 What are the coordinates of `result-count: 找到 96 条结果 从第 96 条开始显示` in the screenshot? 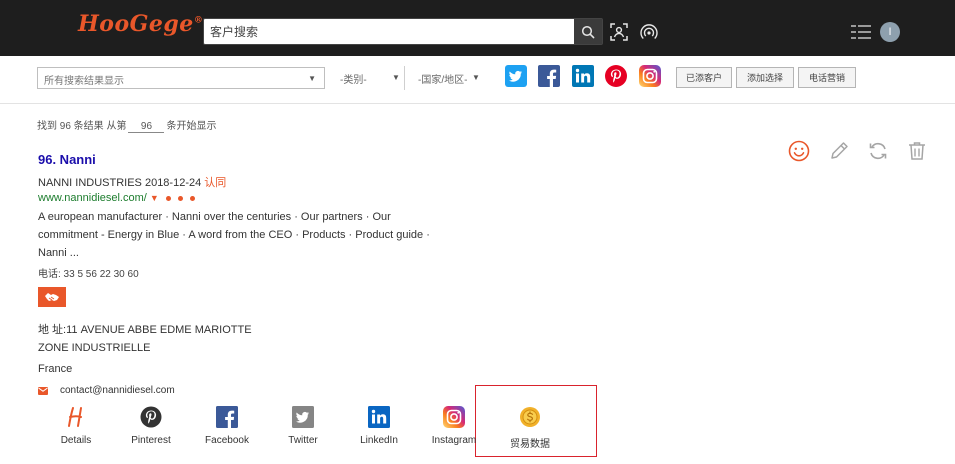 It's located at (126, 125).